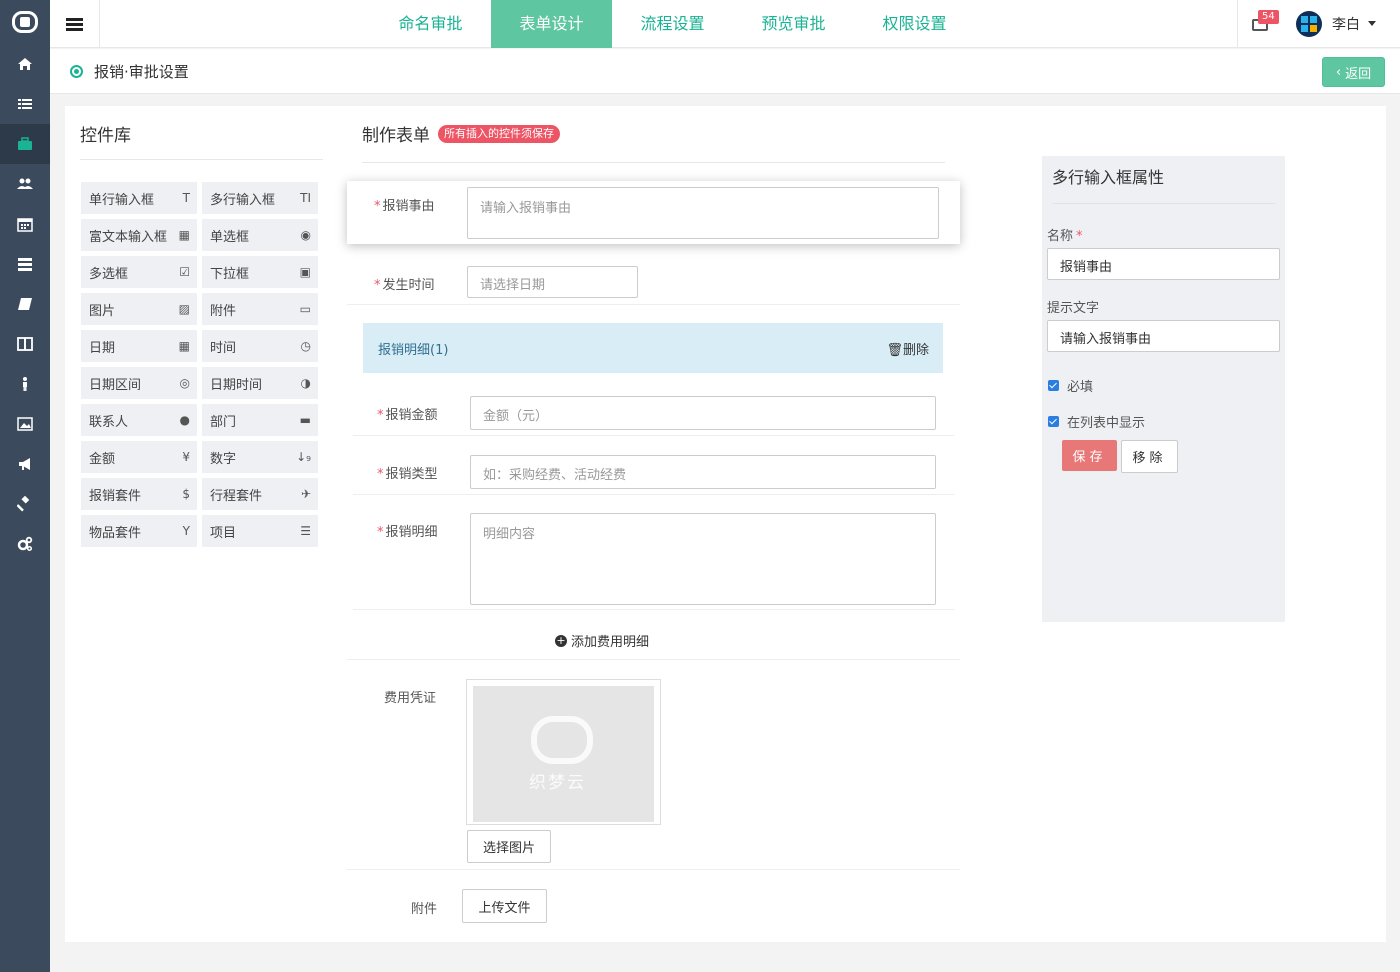 This screenshot has width=1400, height=972. Describe the element at coordinates (139, 531) in the screenshot. I see `control-goods-kit: 物品套件 Y` at that location.